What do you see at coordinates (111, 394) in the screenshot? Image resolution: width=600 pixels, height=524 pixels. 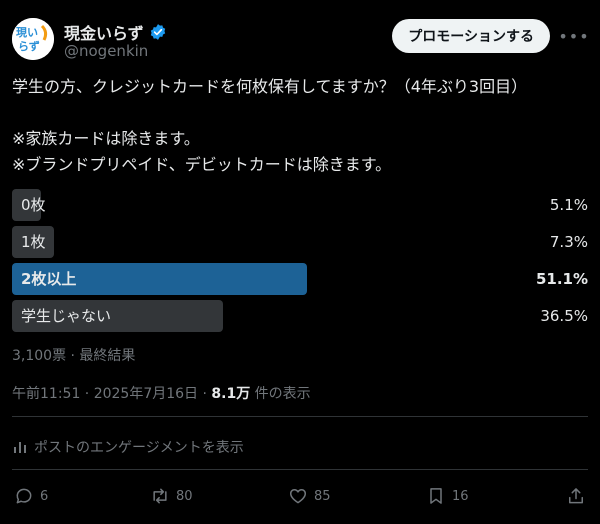 I see `timestamp-time: 午前11:51 · 2025年7月16日 ·` at bounding box center [111, 394].